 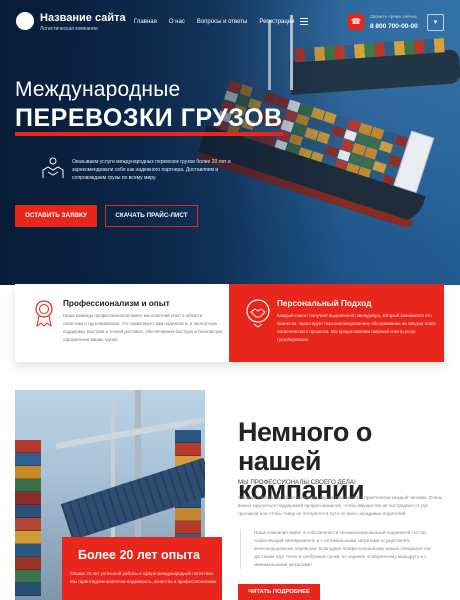 I want to click on about-title: Немного о нашей компании, so click(x=305, y=461).